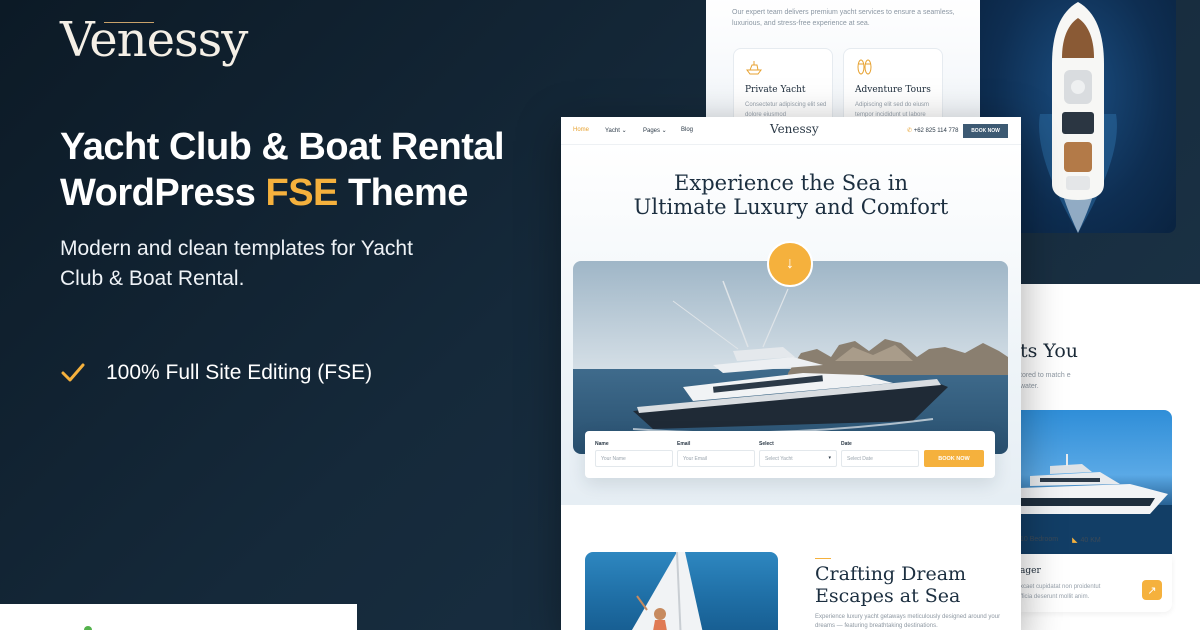 The height and width of the screenshot is (630, 1200). What do you see at coordinates (634, 458) in the screenshot?
I see `name-input: Your Name` at bounding box center [634, 458].